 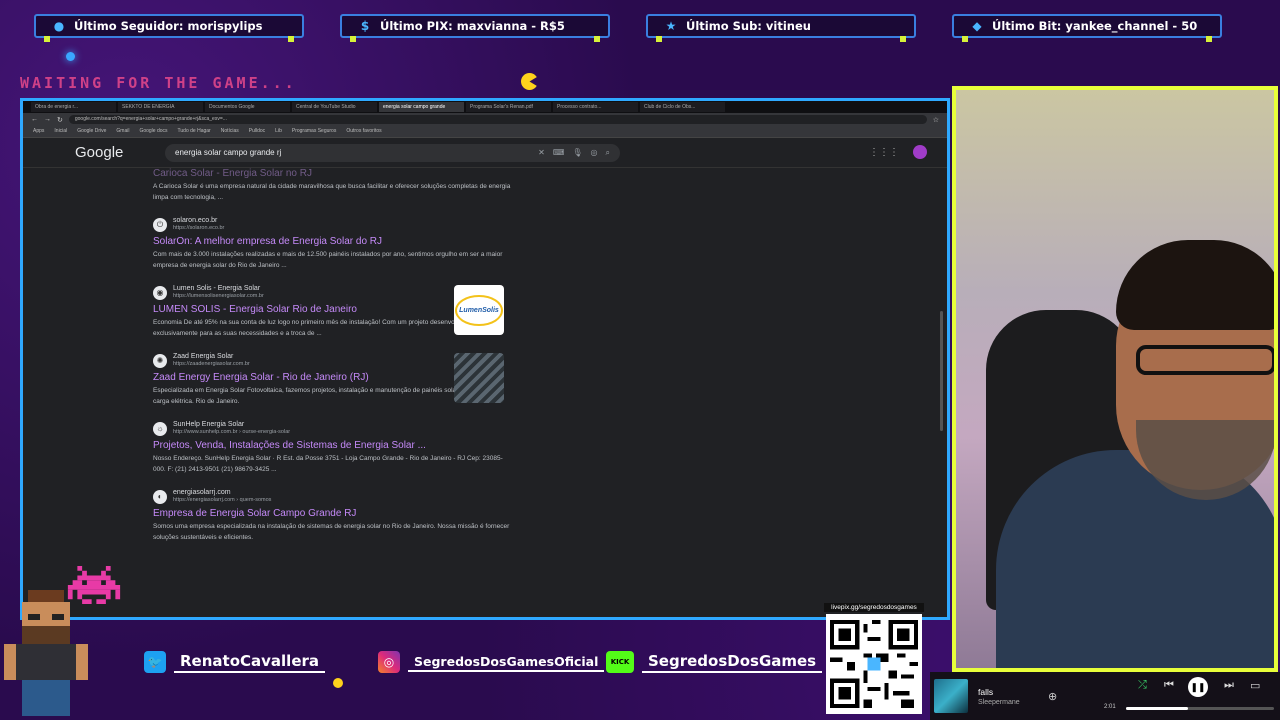 I want to click on coin-icon, so click(x=338, y=683).